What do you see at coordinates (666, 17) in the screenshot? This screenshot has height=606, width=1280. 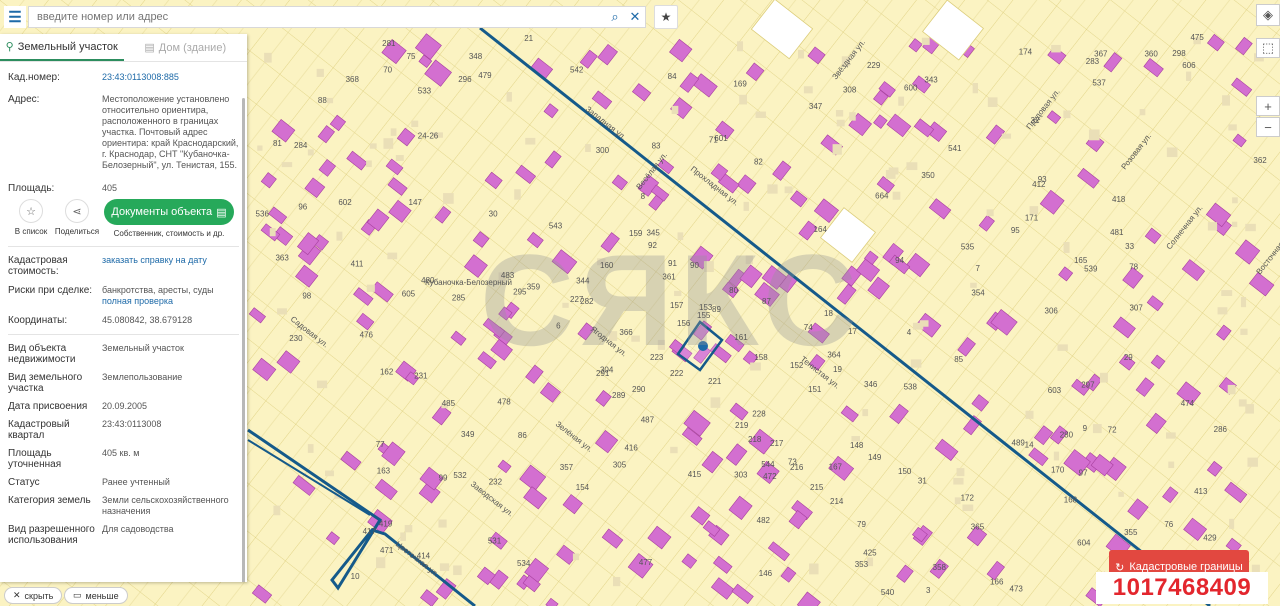 I see `favorites-button: ★` at bounding box center [666, 17].